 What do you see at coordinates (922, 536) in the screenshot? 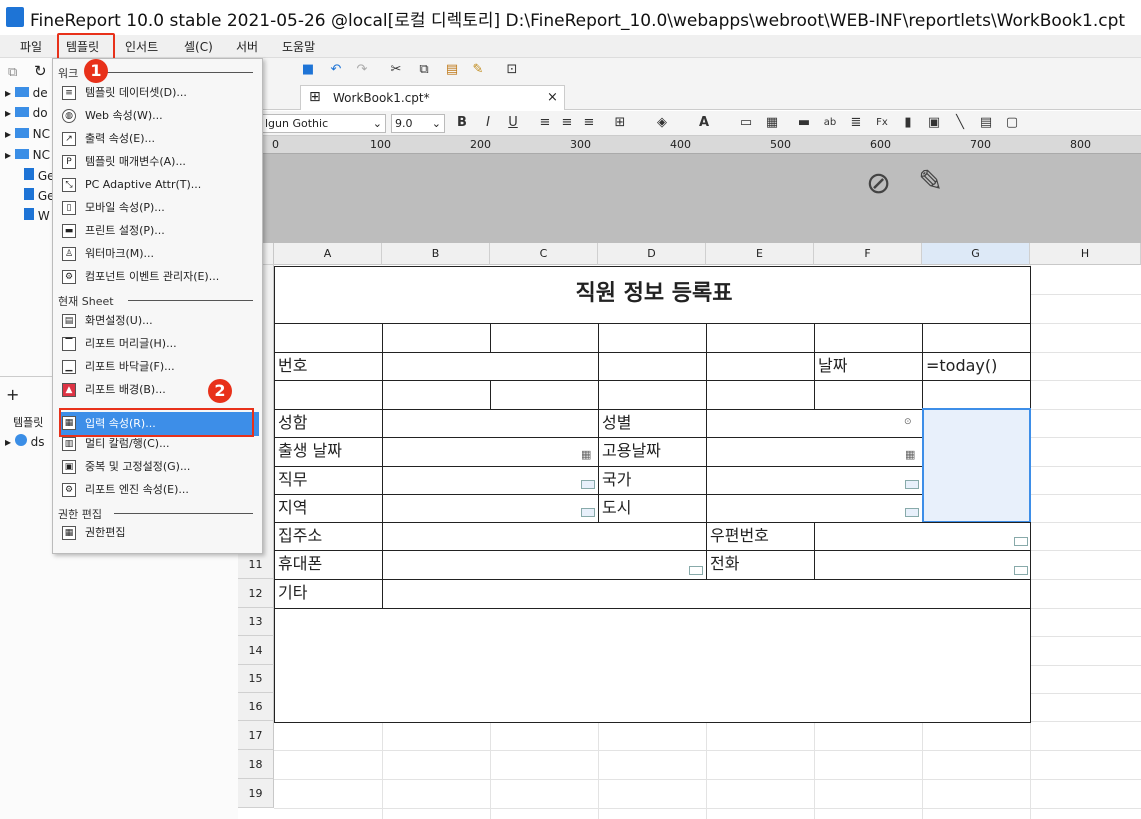
I see `cell-zip-input` at bounding box center [922, 536].